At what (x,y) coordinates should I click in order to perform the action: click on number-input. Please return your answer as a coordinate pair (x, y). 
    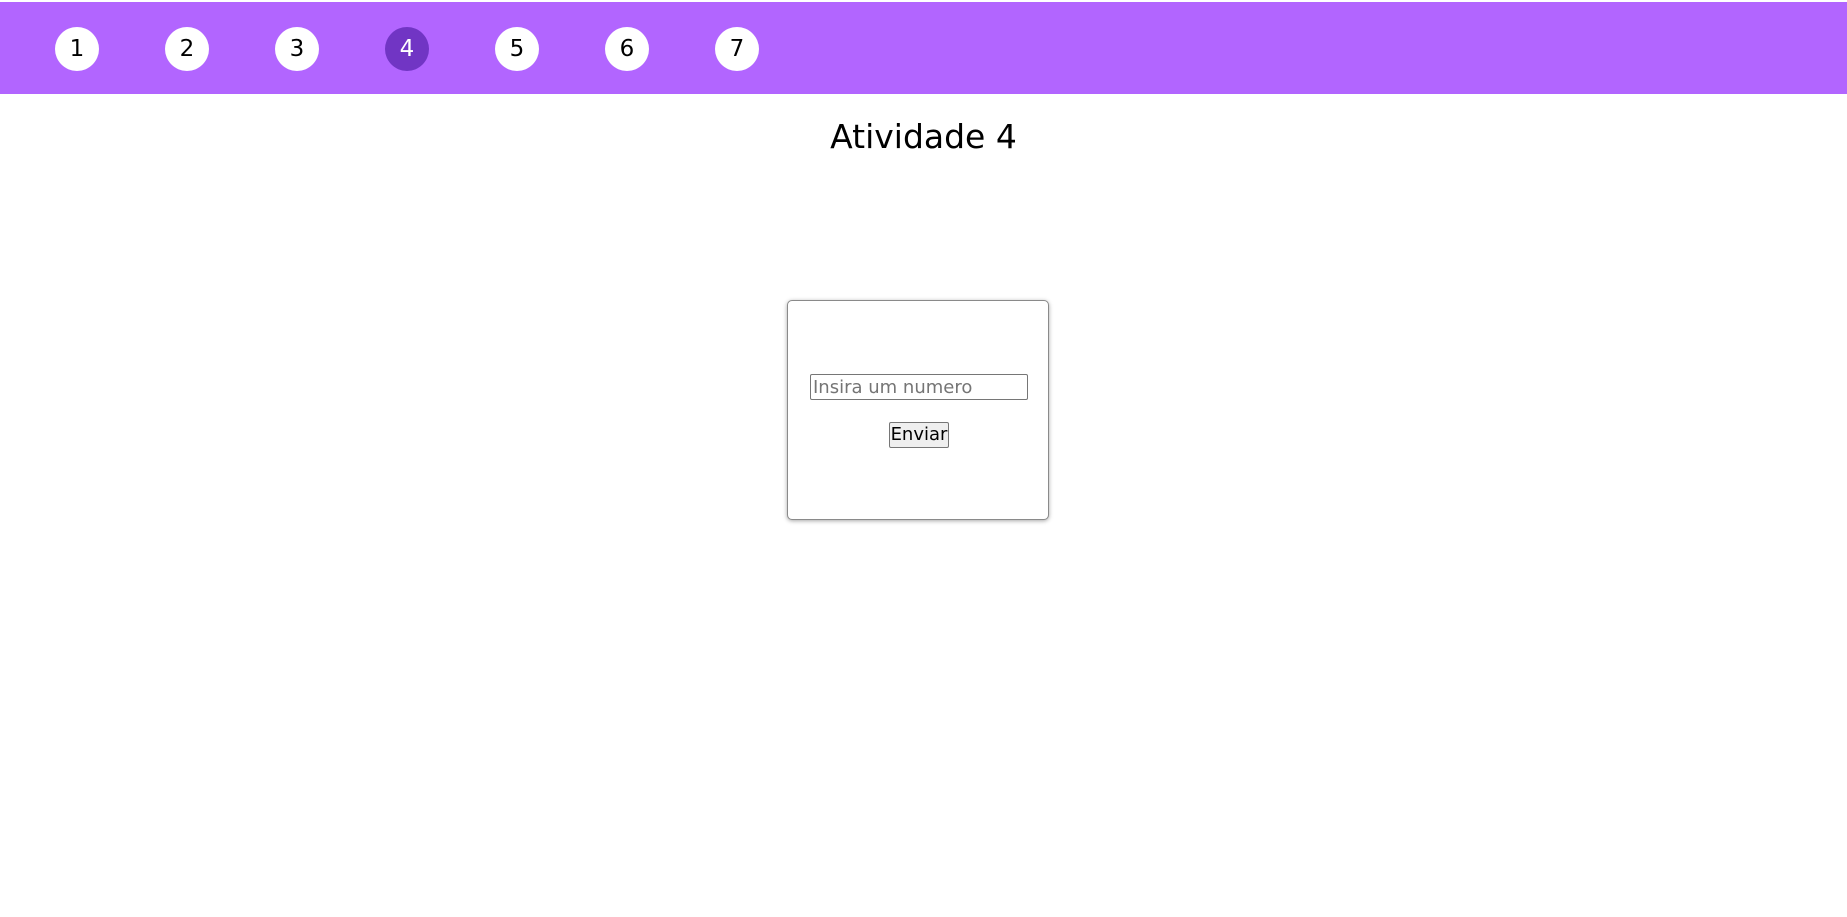
    Looking at the image, I should click on (919, 387).